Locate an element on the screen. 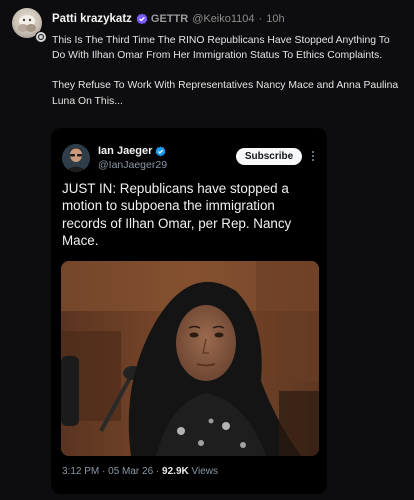  source-label: GETTR is located at coordinates (169, 19).